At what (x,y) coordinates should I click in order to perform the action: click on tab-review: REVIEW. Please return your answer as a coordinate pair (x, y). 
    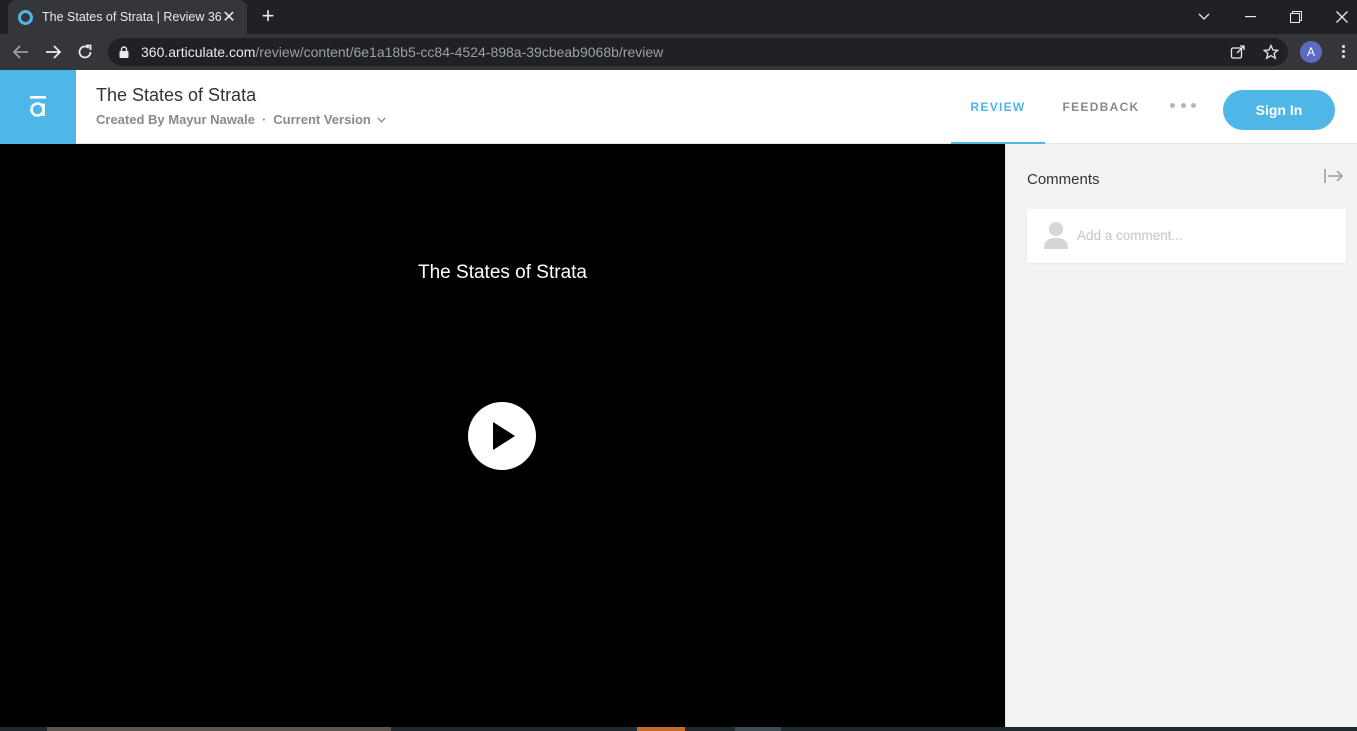
    Looking at the image, I should click on (998, 107).